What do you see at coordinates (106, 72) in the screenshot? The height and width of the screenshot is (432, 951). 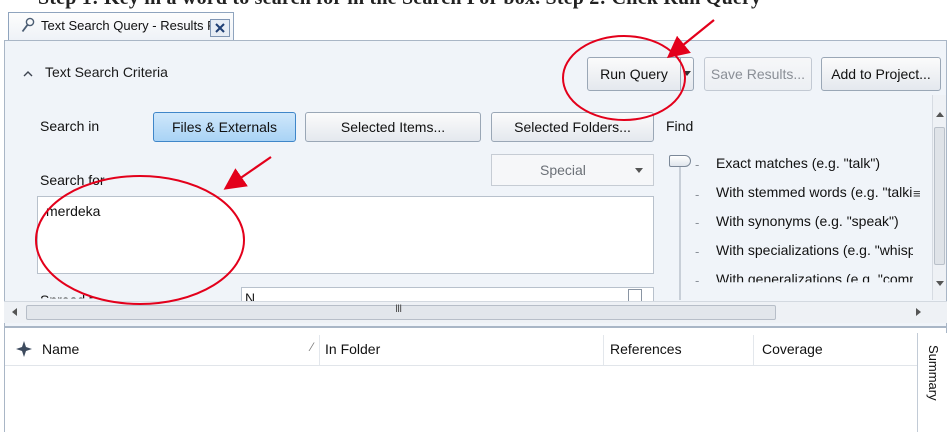 I see `criteria-header: Text Search Criteria` at bounding box center [106, 72].